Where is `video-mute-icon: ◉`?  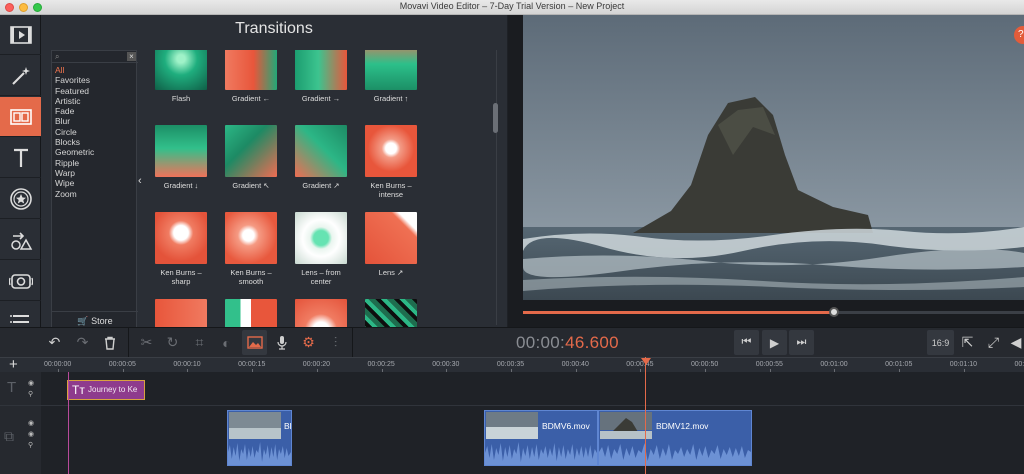 video-mute-icon: ◉ is located at coordinates (31, 434).